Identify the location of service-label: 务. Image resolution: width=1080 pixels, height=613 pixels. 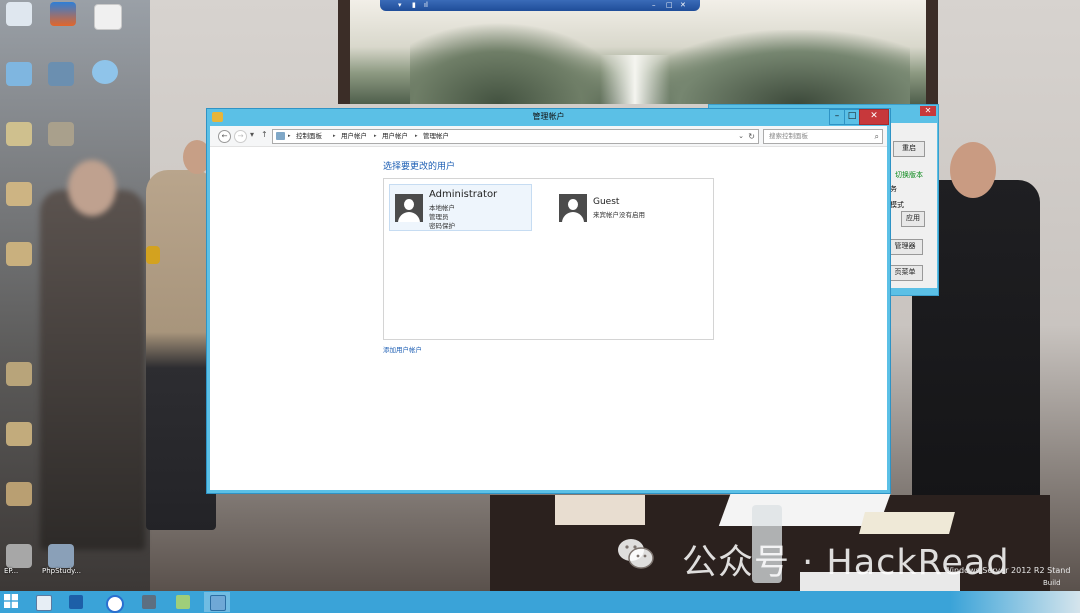
(893, 189).